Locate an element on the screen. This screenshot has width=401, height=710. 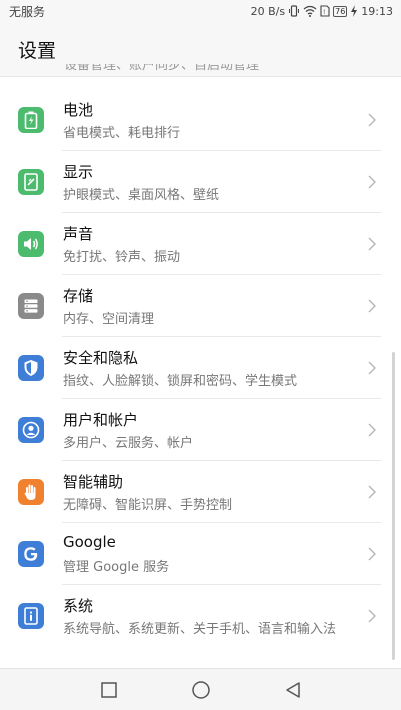
settings-item-system: 系统 系统导航、系统更新、关于手机、语言和输入法 is located at coordinates (200, 622).